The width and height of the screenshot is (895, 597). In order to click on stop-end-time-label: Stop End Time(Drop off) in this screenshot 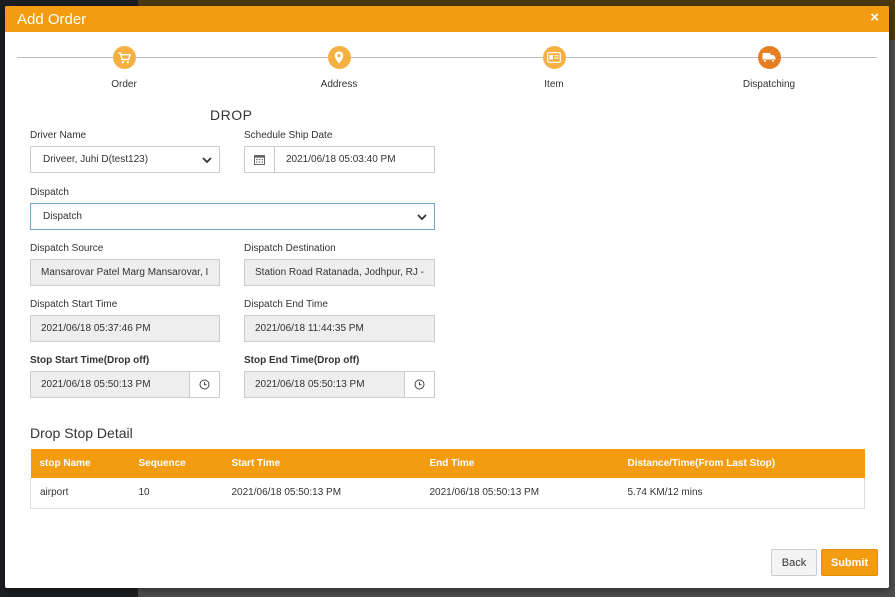, I will do `click(302, 360)`.